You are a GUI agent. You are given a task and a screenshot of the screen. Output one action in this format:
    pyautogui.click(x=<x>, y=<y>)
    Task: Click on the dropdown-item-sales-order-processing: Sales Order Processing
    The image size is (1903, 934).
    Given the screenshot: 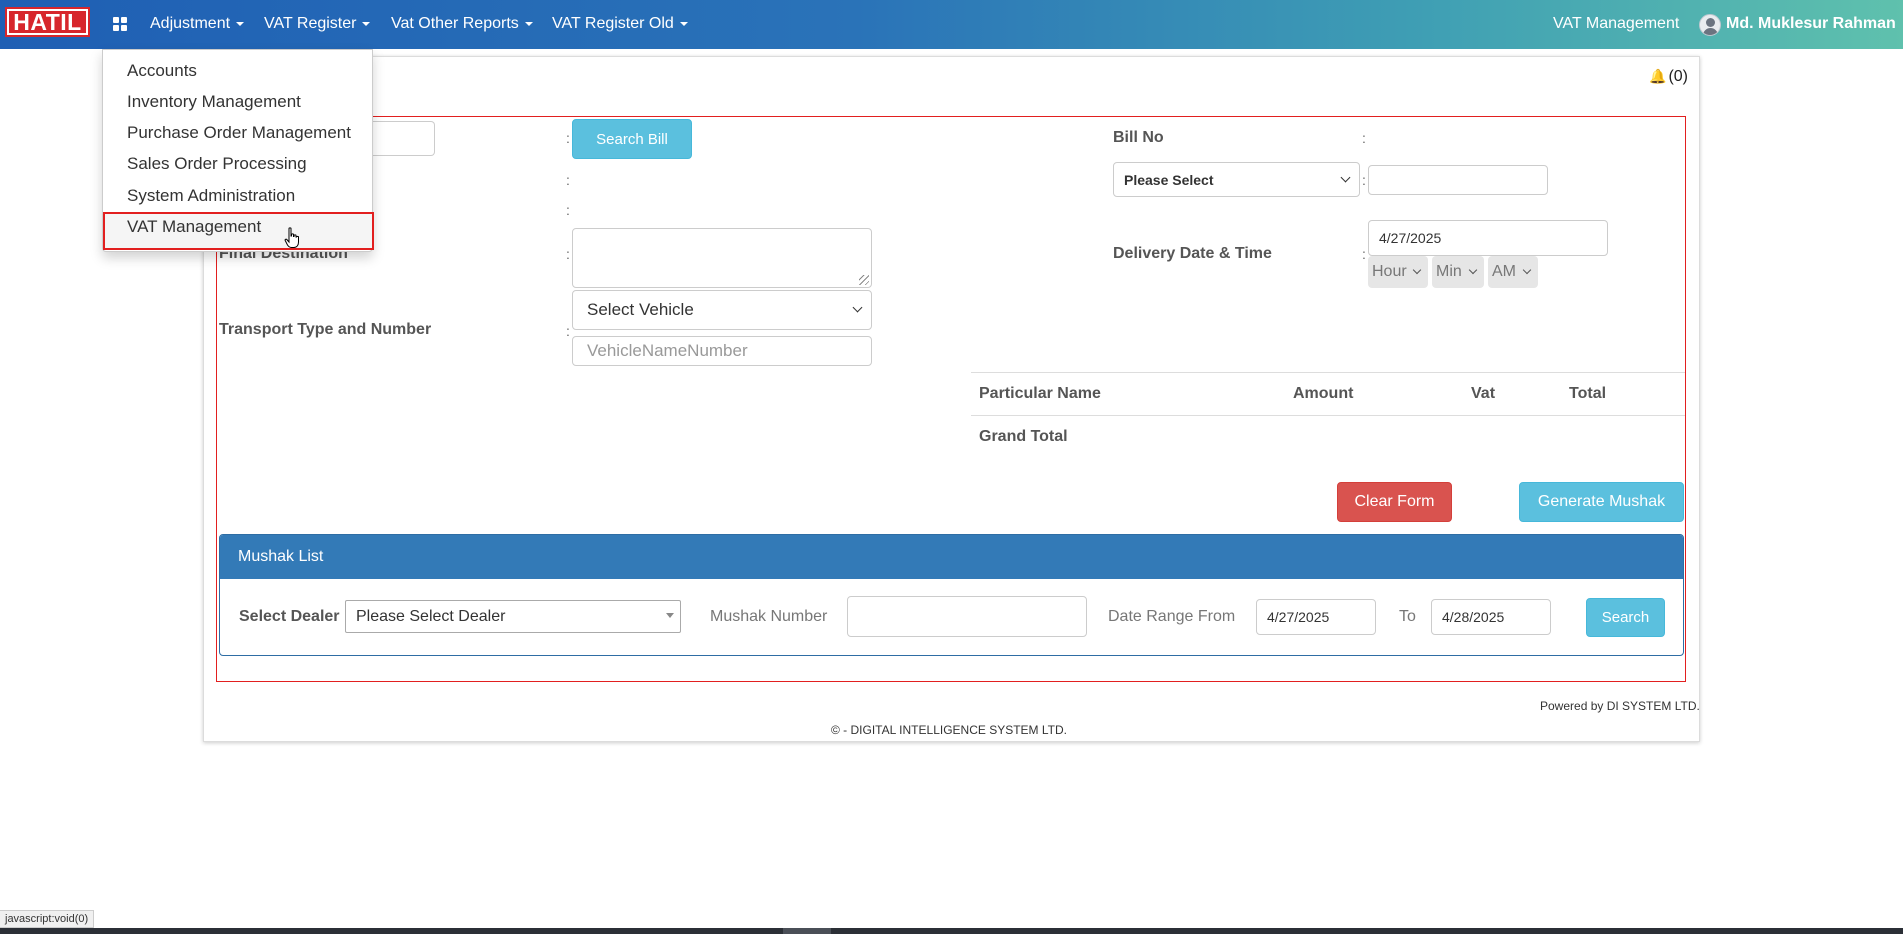 What is the action you would take?
    pyautogui.click(x=217, y=164)
    